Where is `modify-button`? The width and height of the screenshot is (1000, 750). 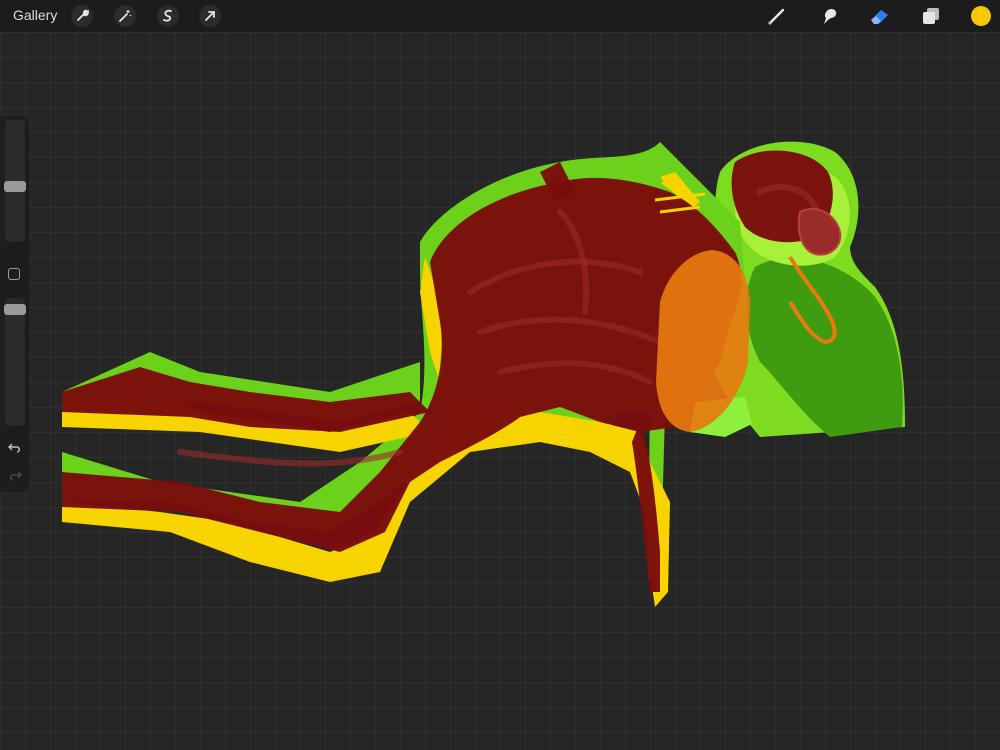 modify-button is located at coordinates (14, 274).